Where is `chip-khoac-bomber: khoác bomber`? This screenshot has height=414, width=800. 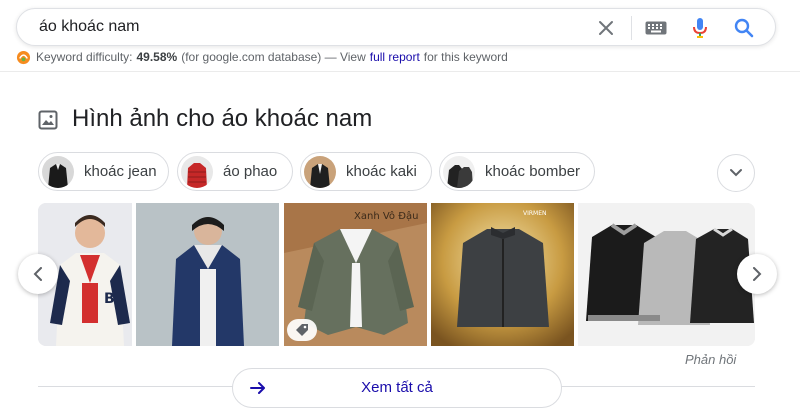
chip-khoac-bomber: khoác bomber is located at coordinates (517, 171).